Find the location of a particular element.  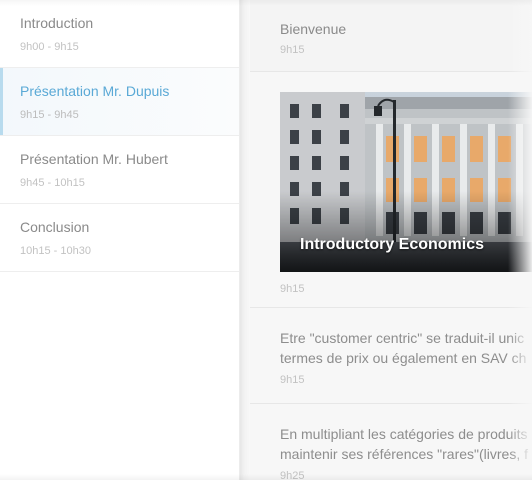

session-item-presentation-hubert: Présentation Mr. Hubert 9h45 - 10h15 is located at coordinates (119, 170).